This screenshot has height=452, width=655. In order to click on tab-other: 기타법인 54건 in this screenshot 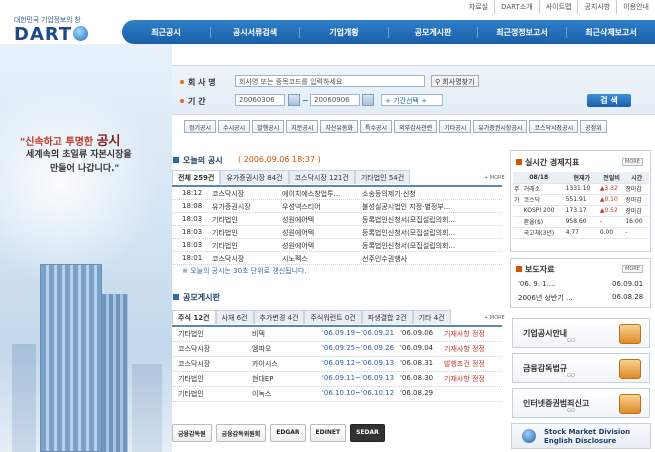, I will do `click(382, 177)`.